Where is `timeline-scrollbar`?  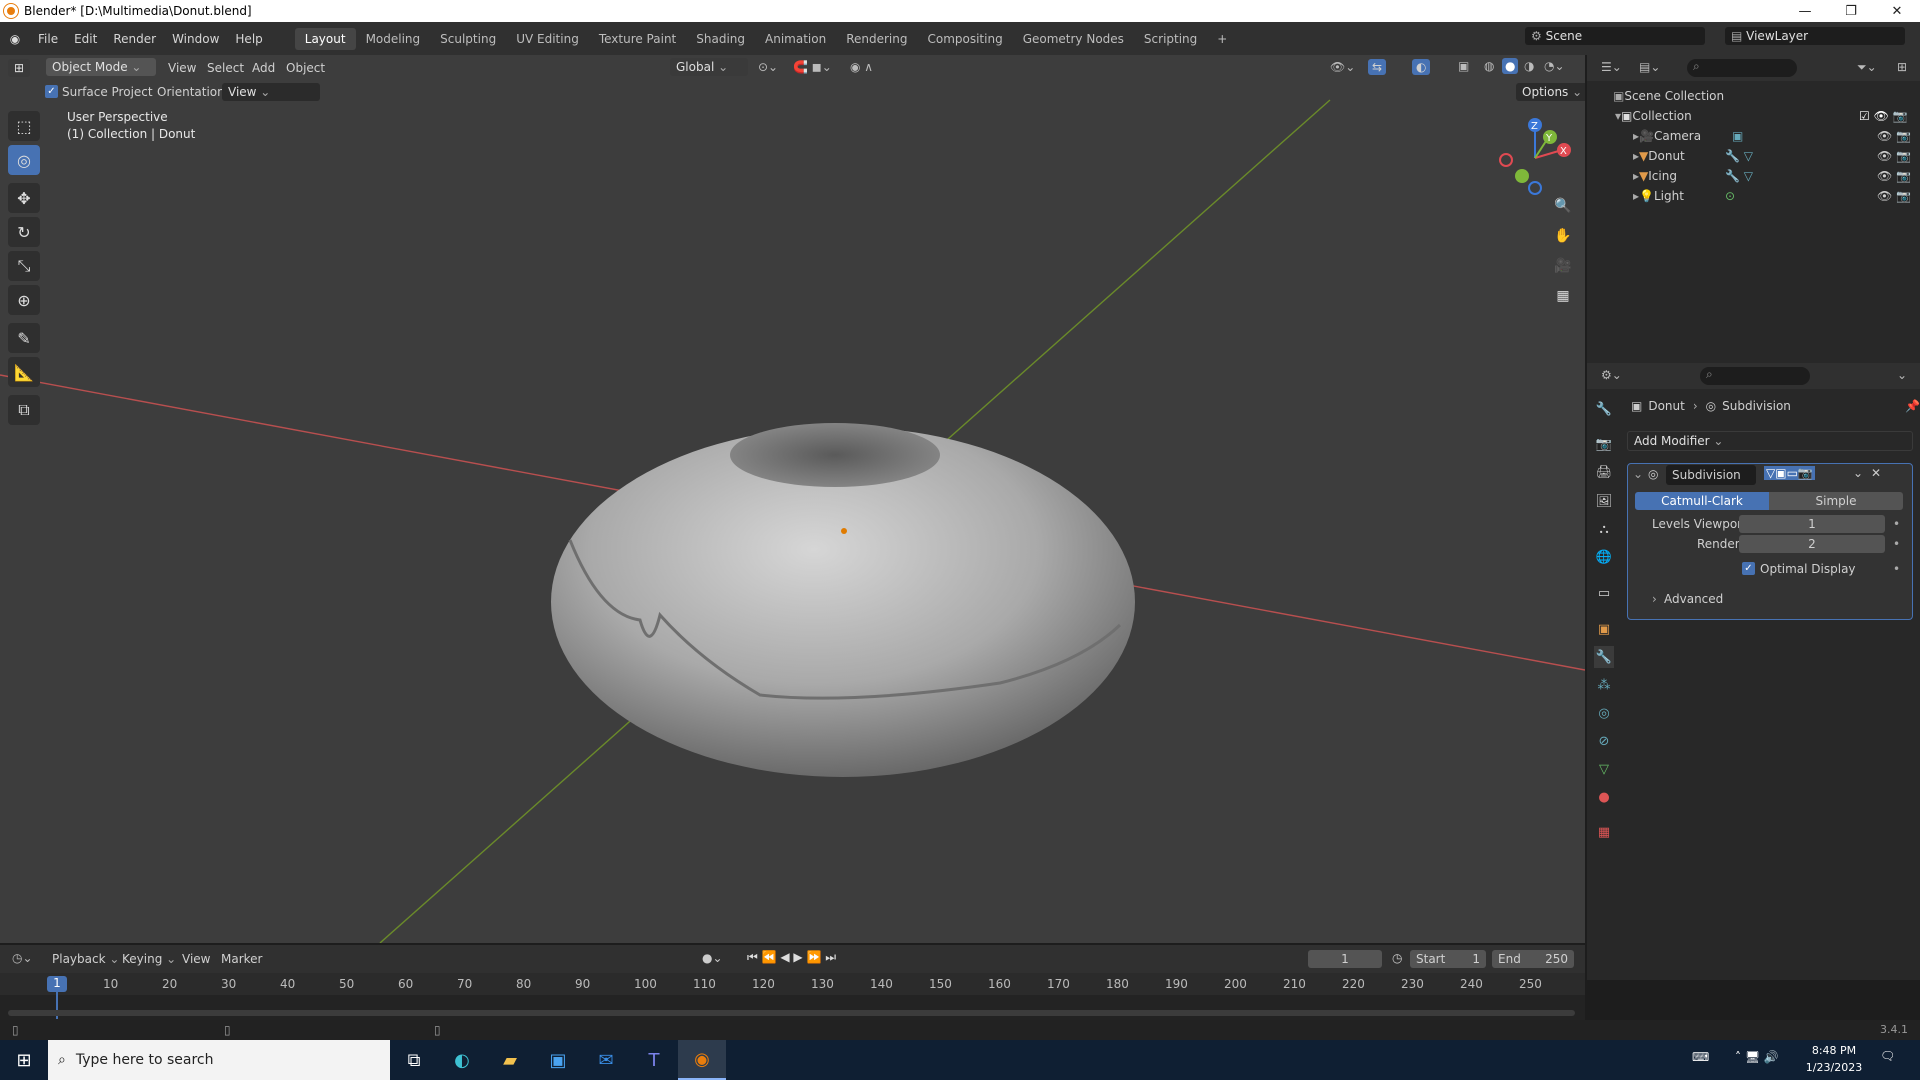
timeline-scrollbar is located at coordinates (791, 1013).